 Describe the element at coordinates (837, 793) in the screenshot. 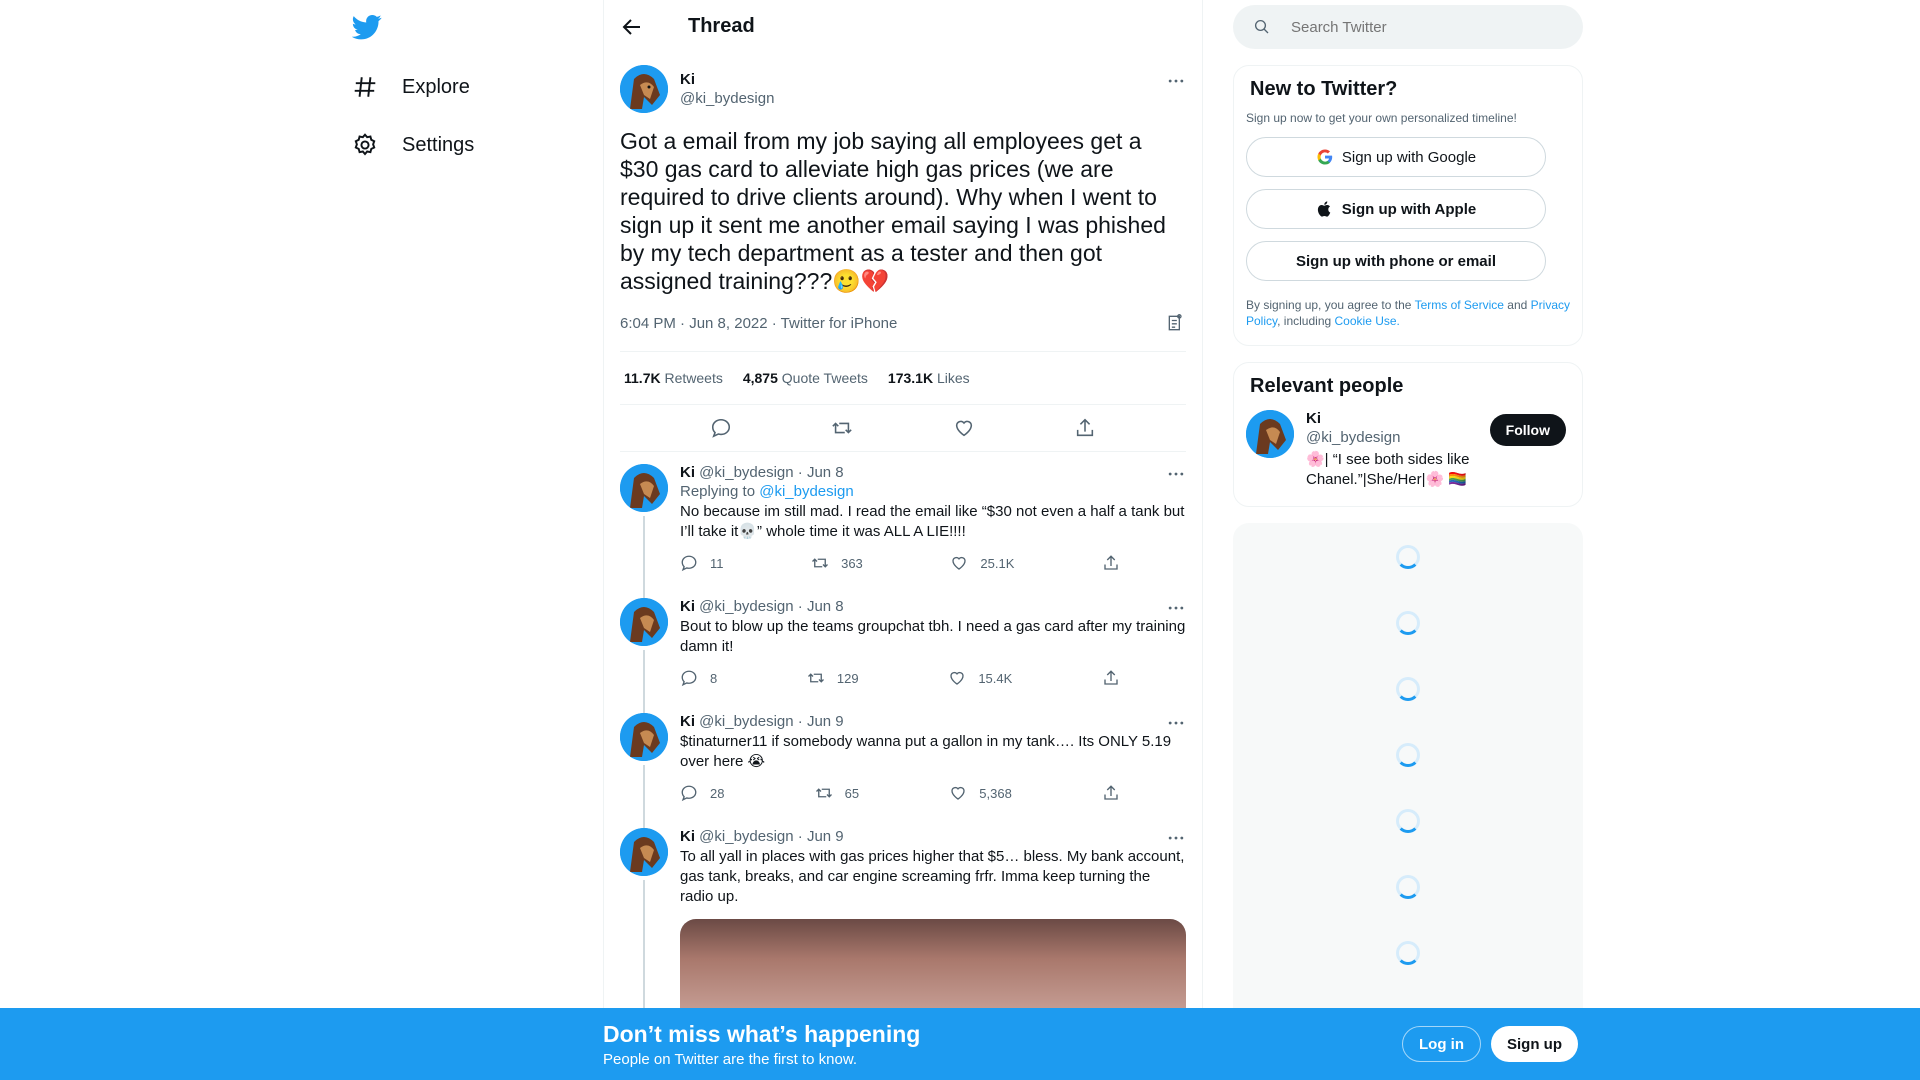

I see `retweet-button: 65` at that location.